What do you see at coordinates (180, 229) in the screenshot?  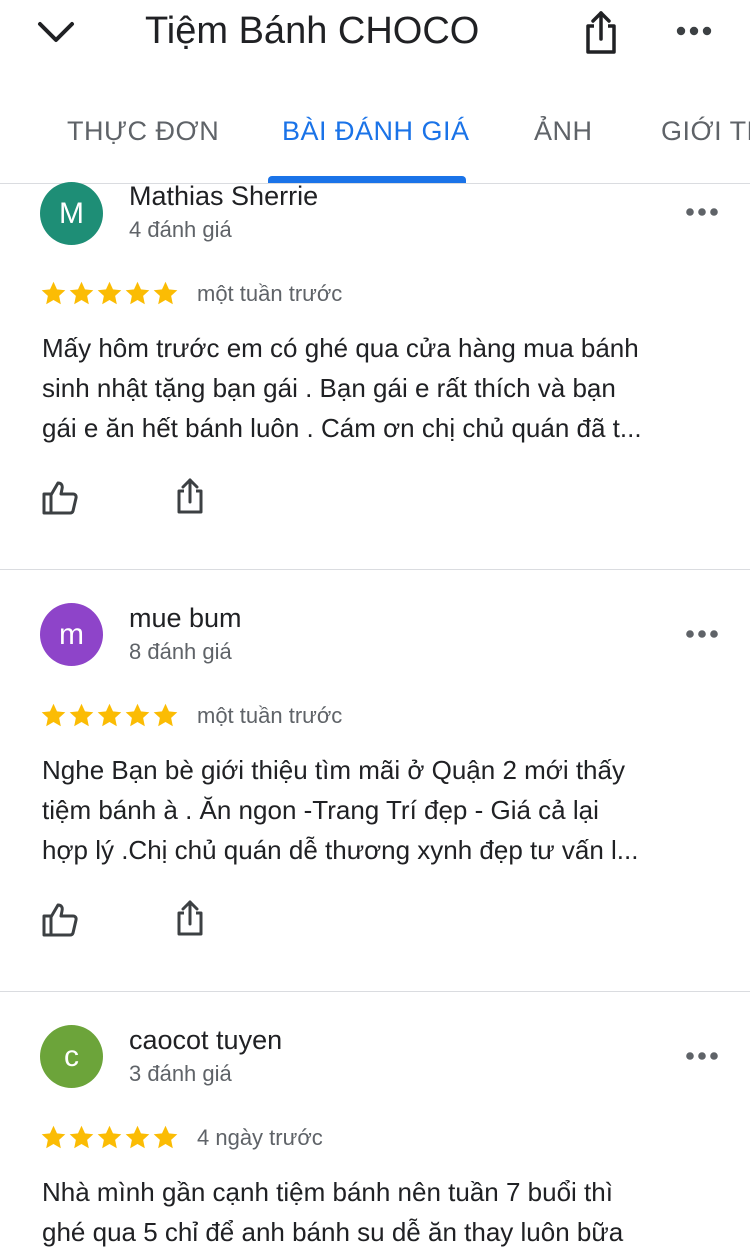 I see `review-count: 4 đánh giá` at bounding box center [180, 229].